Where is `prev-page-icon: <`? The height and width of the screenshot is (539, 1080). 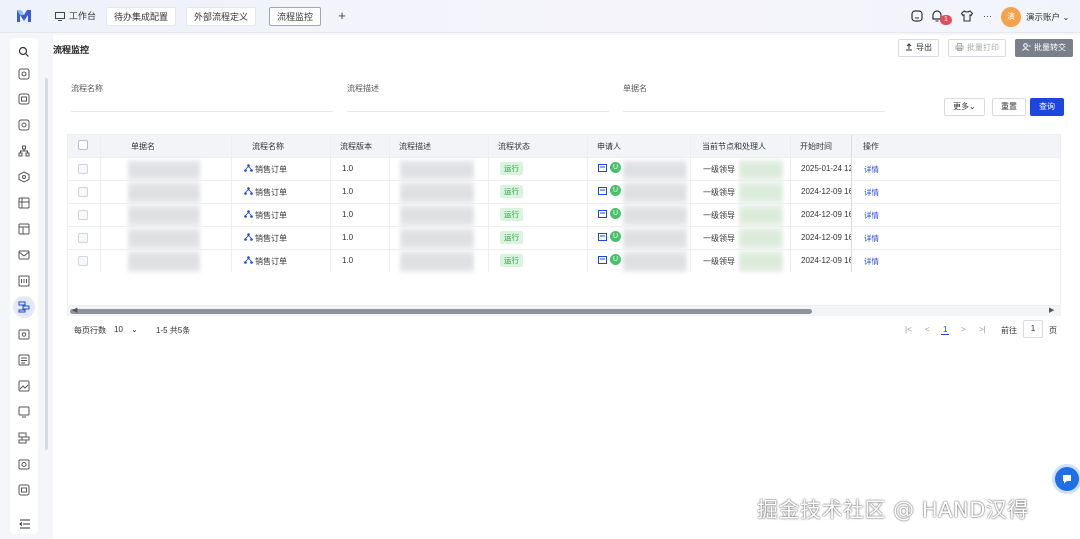
prev-page-icon: < is located at coordinates (927, 329).